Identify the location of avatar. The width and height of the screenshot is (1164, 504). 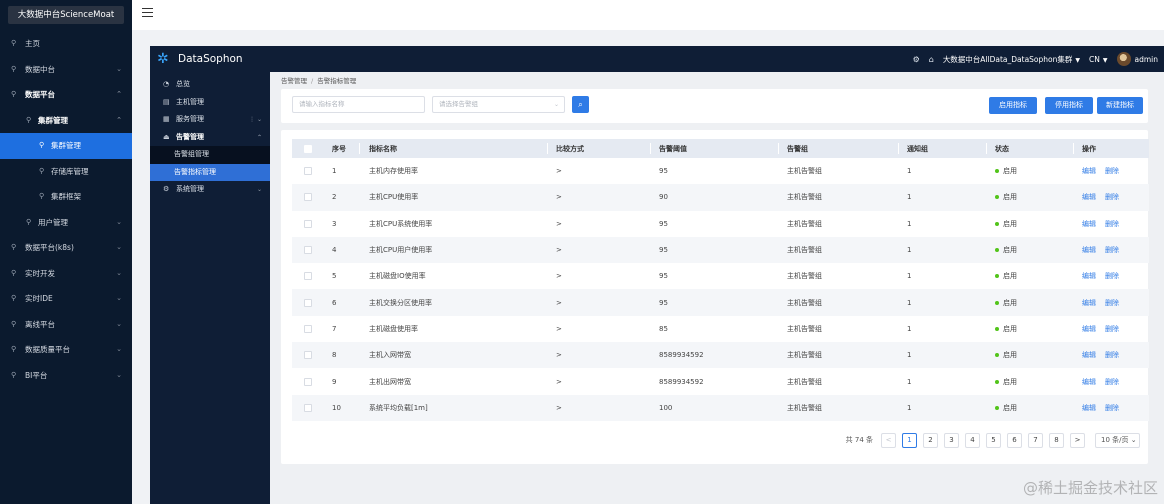
(1123, 59).